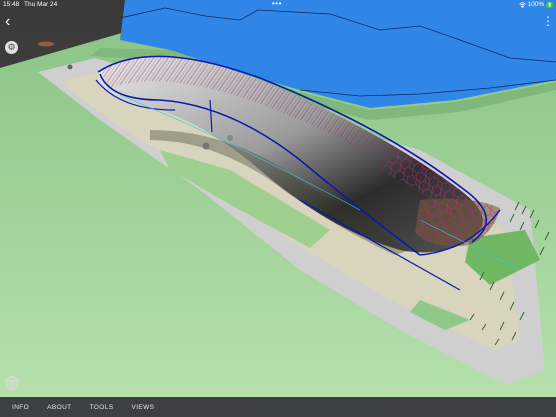 This screenshot has height=417, width=556. I want to click on multitask-dots: •••, so click(277, 4).